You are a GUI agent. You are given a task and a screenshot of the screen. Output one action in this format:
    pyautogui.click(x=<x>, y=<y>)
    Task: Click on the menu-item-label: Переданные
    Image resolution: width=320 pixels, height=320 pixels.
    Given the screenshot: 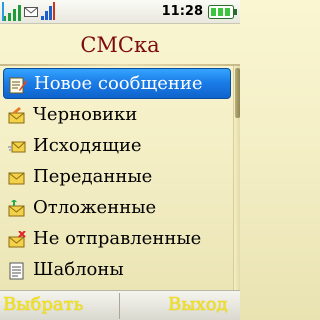 What is the action you would take?
    pyautogui.click(x=93, y=176)
    